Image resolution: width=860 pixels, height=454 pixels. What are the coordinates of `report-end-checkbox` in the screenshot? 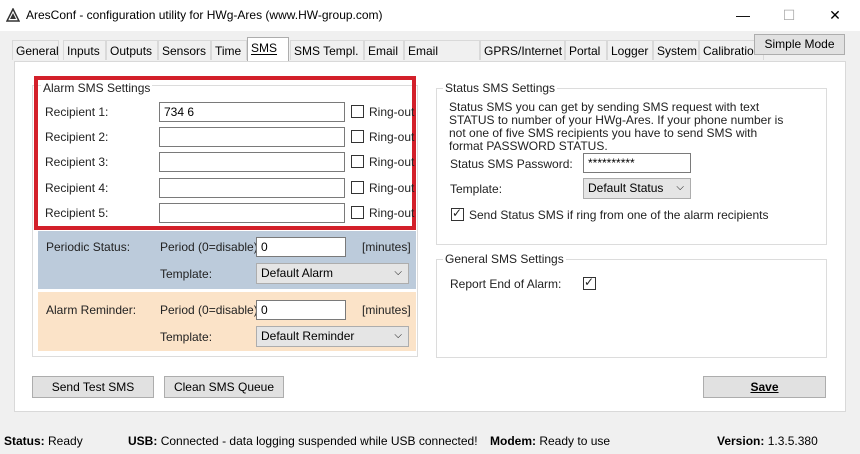 It's located at (589, 282).